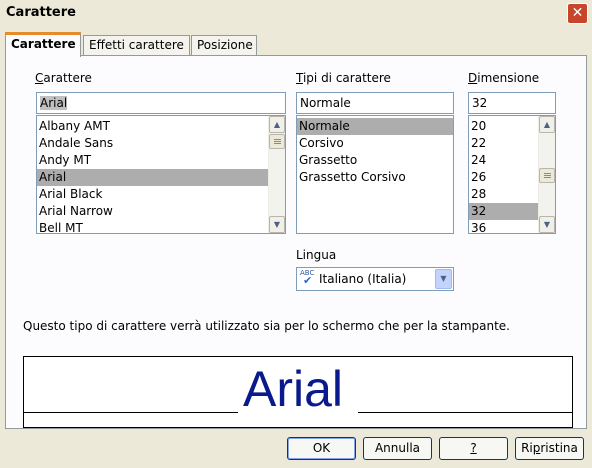  What do you see at coordinates (153, 143) in the screenshot?
I see `list-item: Andale Sans` at bounding box center [153, 143].